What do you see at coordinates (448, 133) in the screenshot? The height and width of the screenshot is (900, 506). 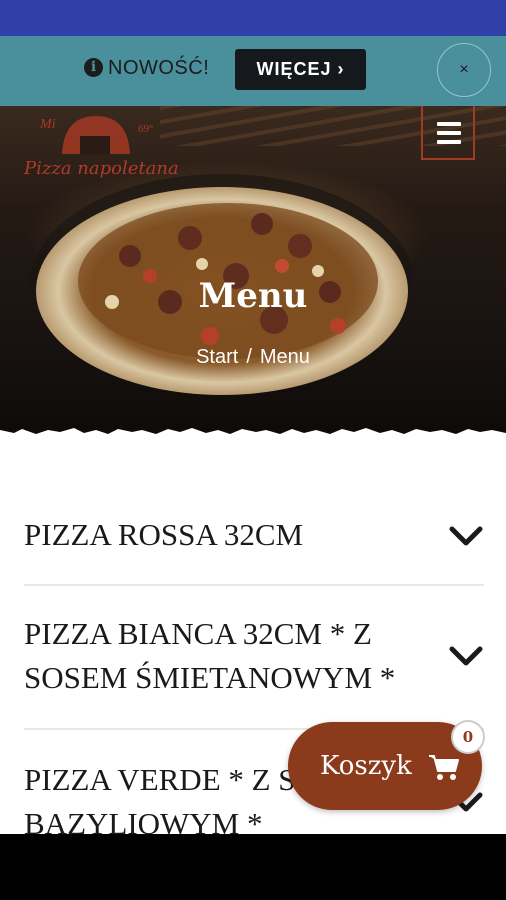 I see `hamburger-menu-icon` at bounding box center [448, 133].